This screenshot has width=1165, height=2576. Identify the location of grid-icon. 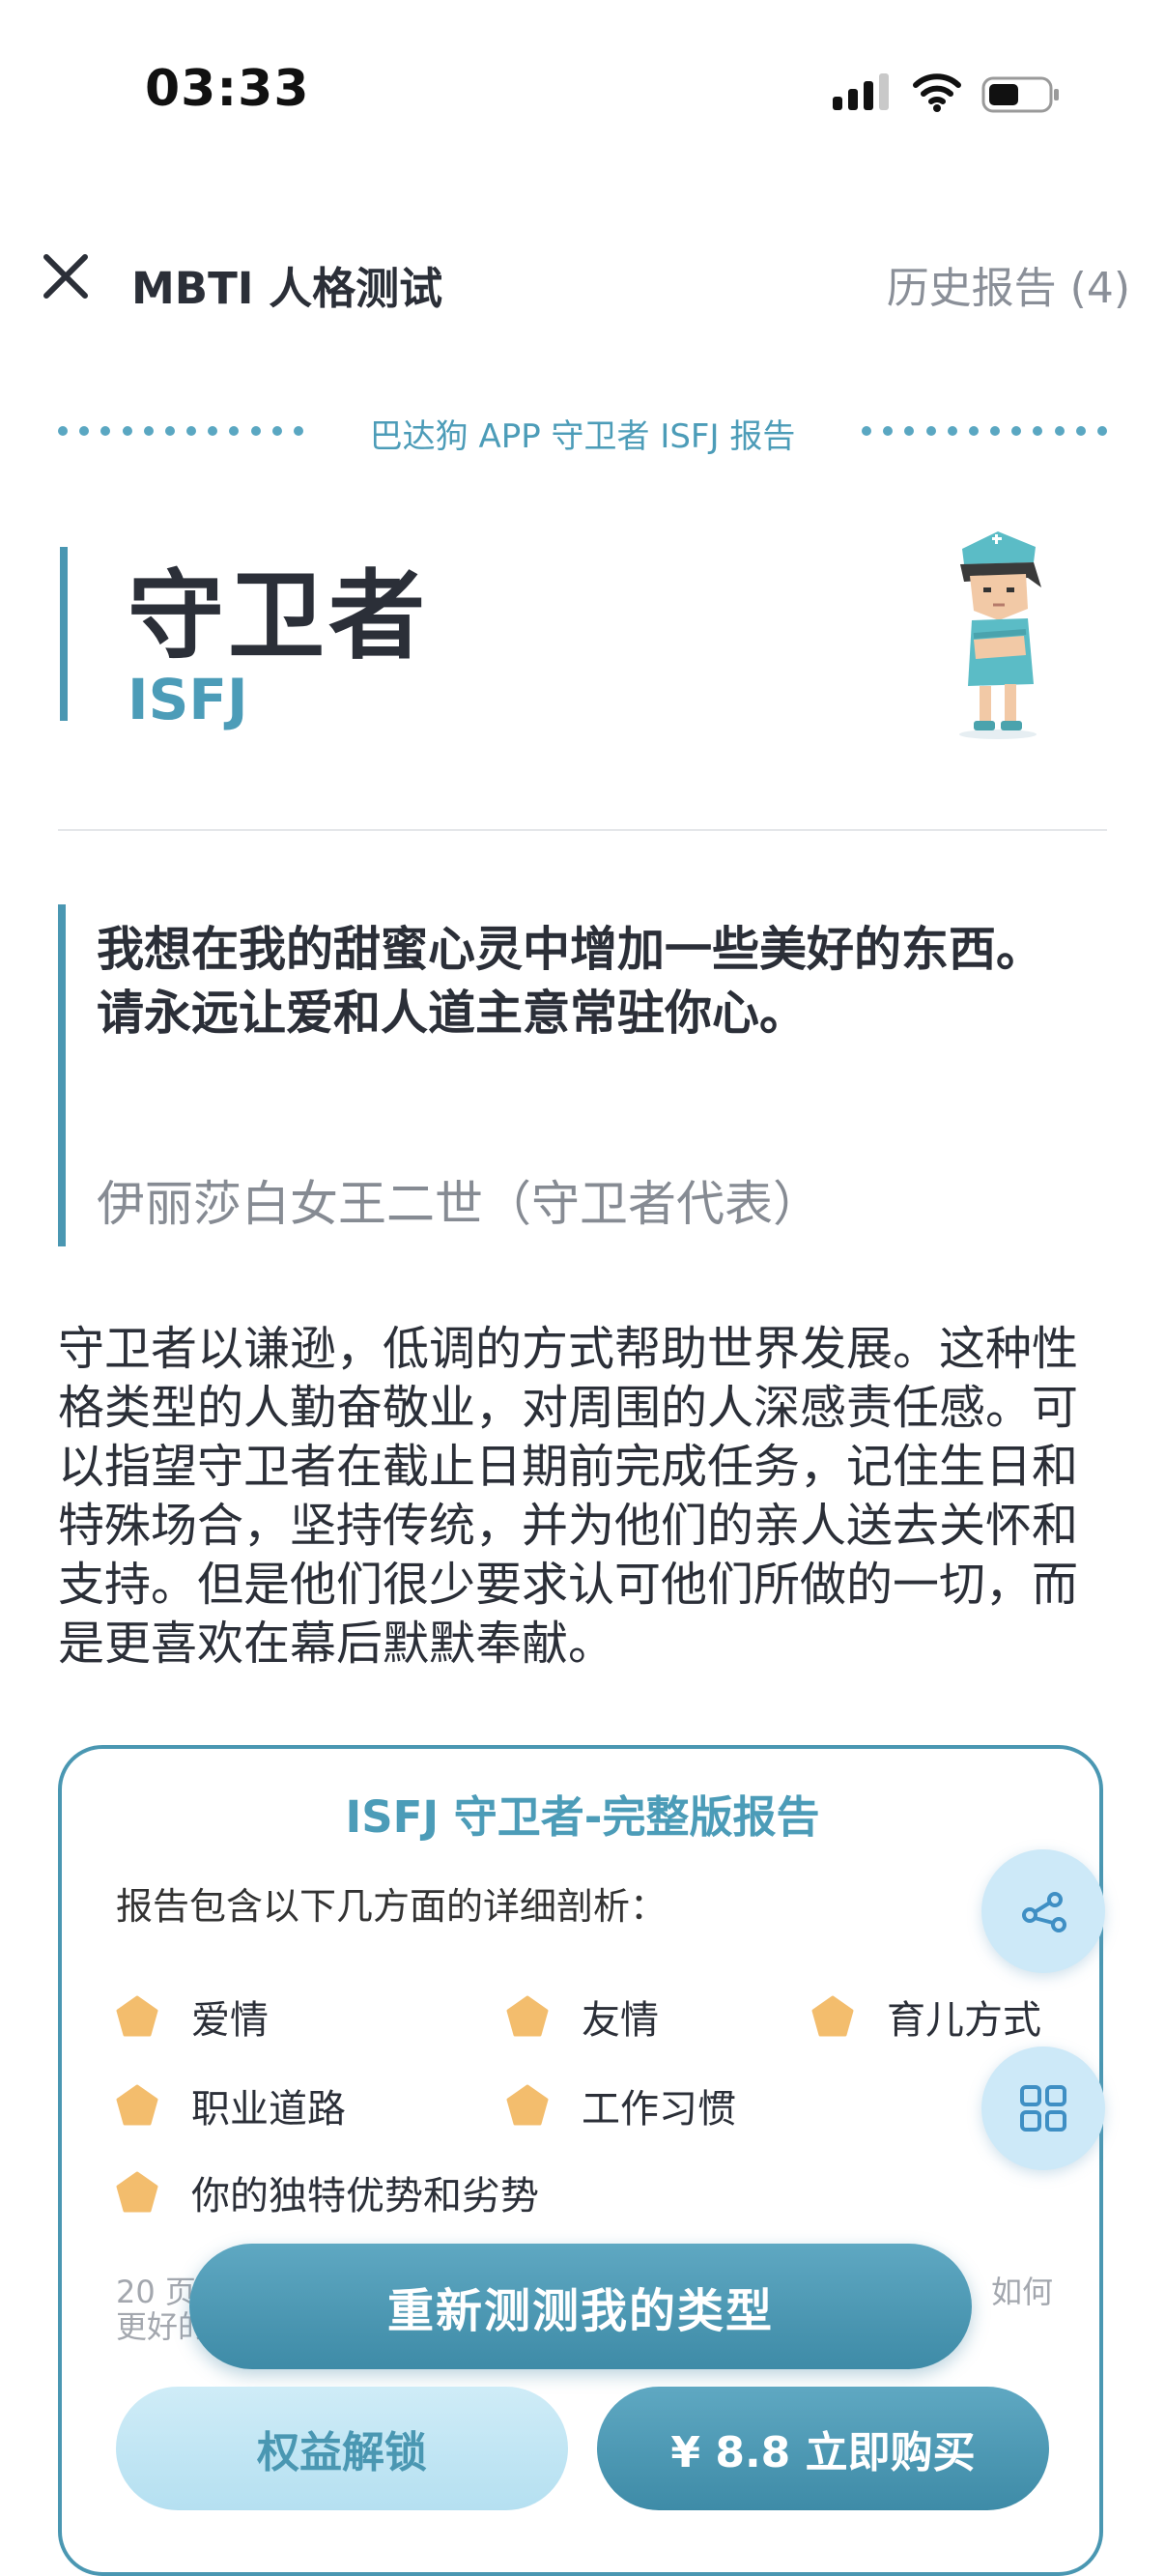
(1043, 2109).